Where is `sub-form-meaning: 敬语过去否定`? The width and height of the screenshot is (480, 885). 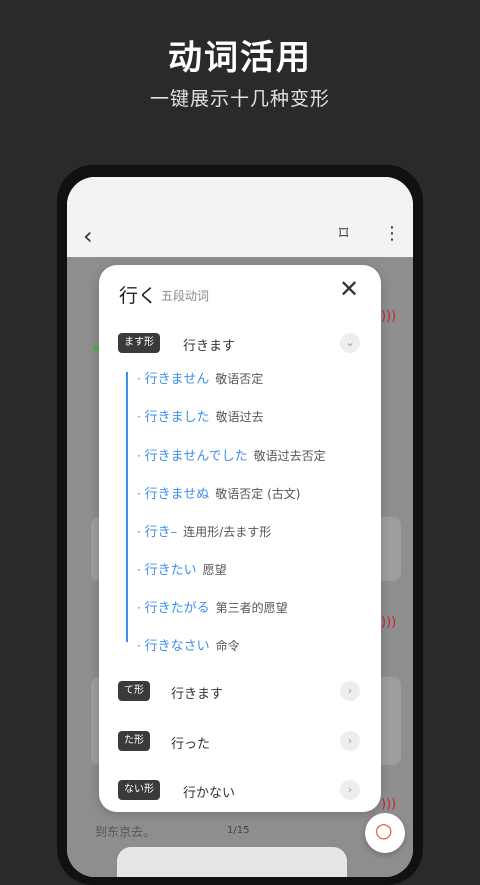 sub-form-meaning: 敬语过去否定 is located at coordinates (289, 456).